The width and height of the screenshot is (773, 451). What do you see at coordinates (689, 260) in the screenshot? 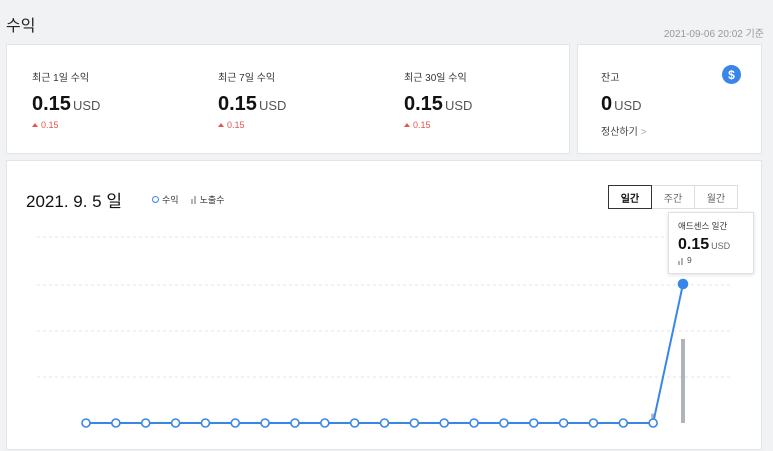
I see `tooltip-impressions: 9` at bounding box center [689, 260].